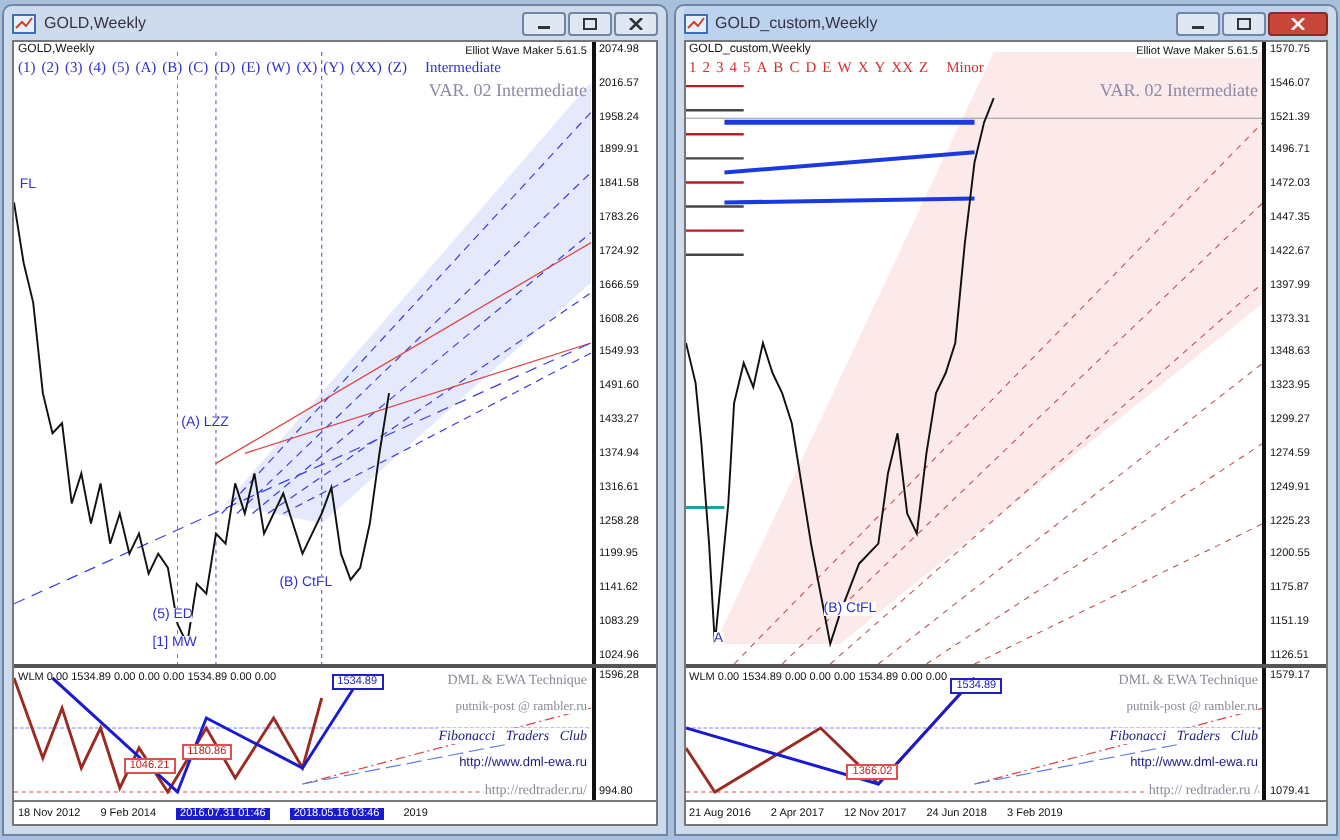 The width and height of the screenshot is (1340, 840). I want to click on window-title: GOLD_custom,Weekly, so click(797, 23).